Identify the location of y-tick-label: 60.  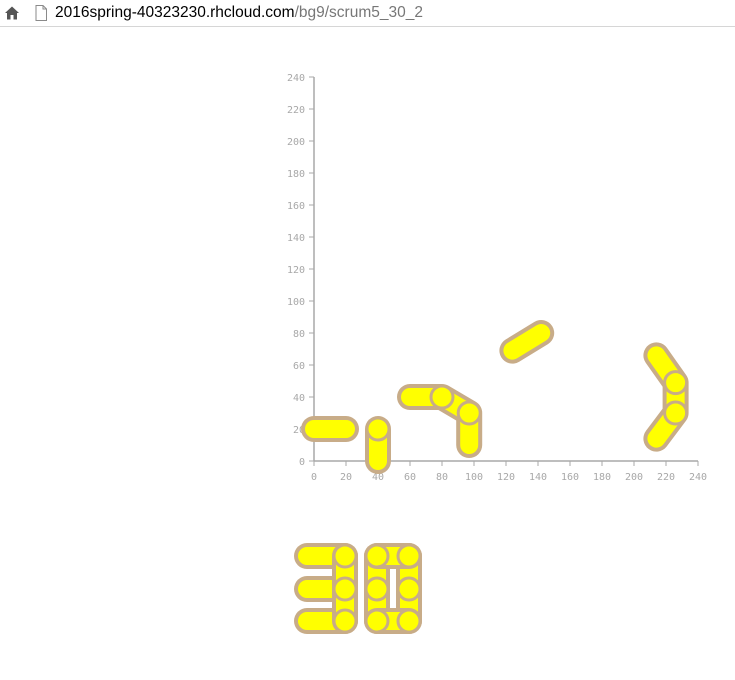
(299, 366).